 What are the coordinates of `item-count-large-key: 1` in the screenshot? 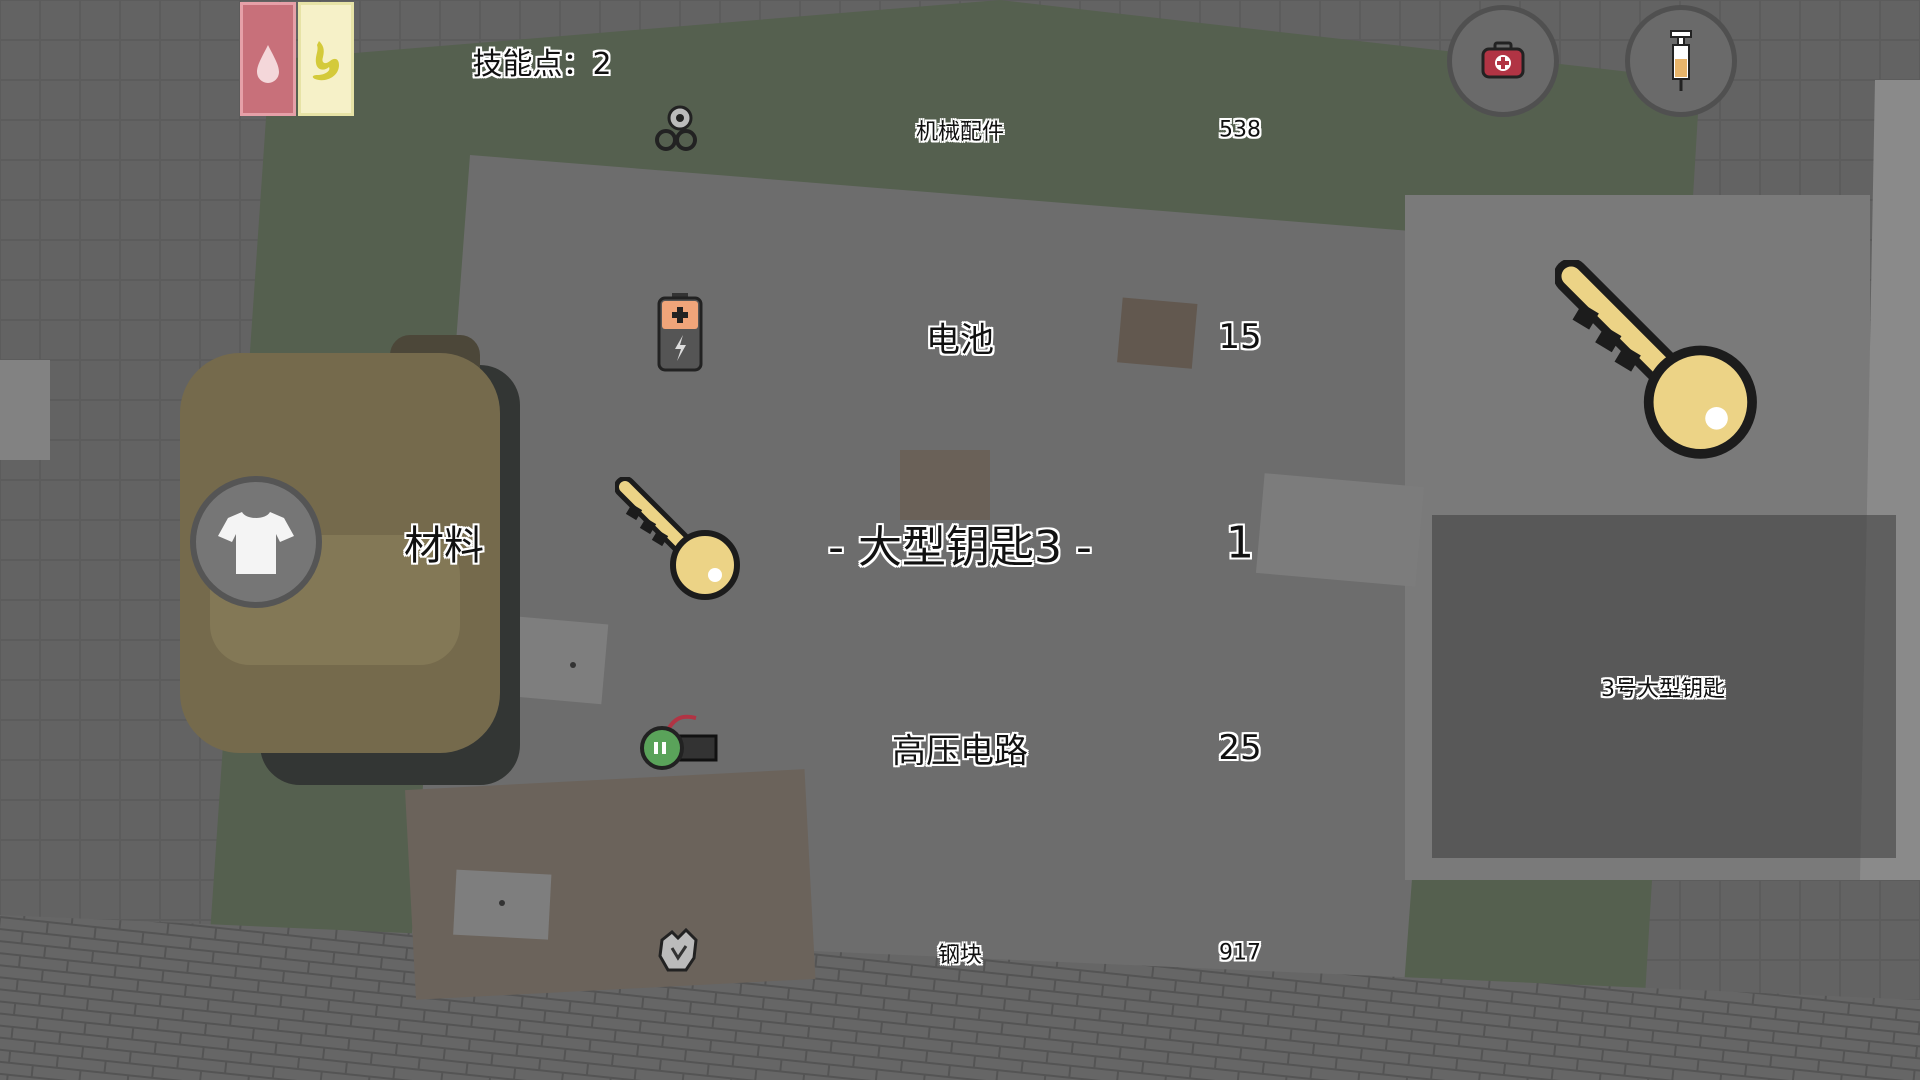 It's located at (1240, 543).